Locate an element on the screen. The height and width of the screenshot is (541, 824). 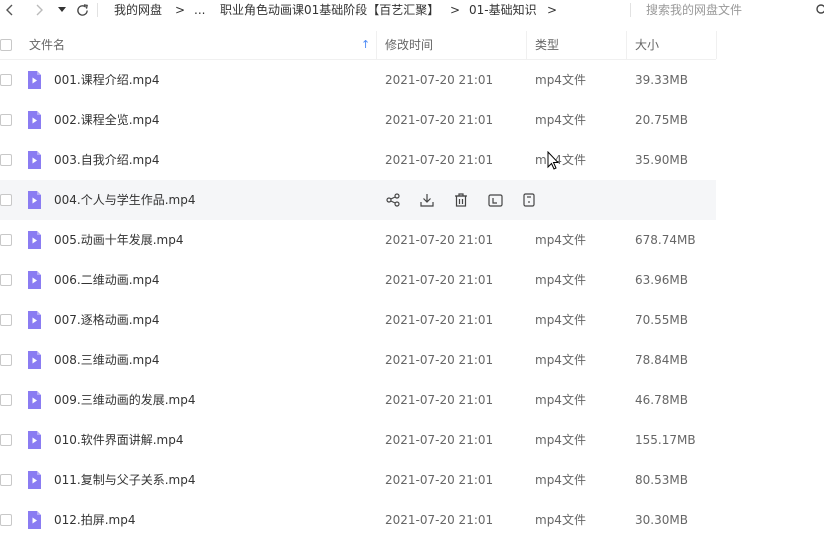
history-dropdown-icon is located at coordinates (62, 10).